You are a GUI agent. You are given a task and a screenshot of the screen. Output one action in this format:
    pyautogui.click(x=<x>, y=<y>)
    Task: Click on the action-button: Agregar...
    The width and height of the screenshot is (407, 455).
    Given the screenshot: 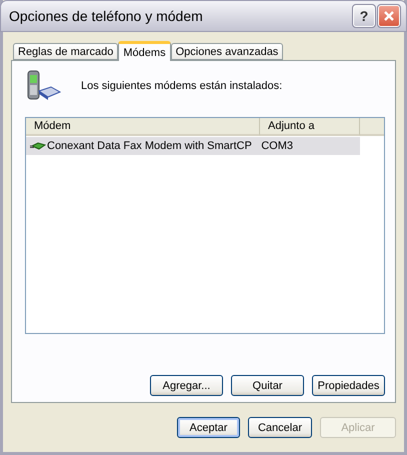 What is the action you would take?
    pyautogui.click(x=186, y=385)
    